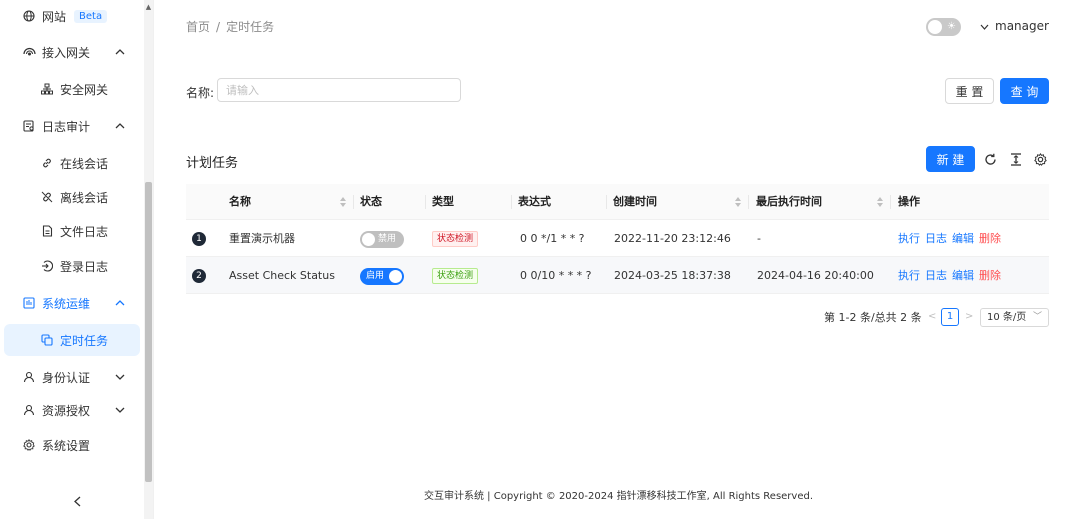 The width and height of the screenshot is (1080, 519). Describe the element at coordinates (212, 163) in the screenshot. I see `table-title: 计划任务` at that location.